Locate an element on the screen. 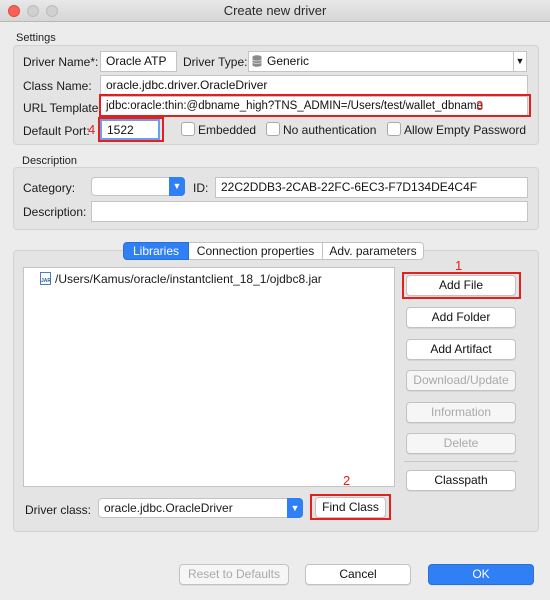 The height and width of the screenshot is (600, 550). driver-type-label: Driver Type: is located at coordinates (215, 62).